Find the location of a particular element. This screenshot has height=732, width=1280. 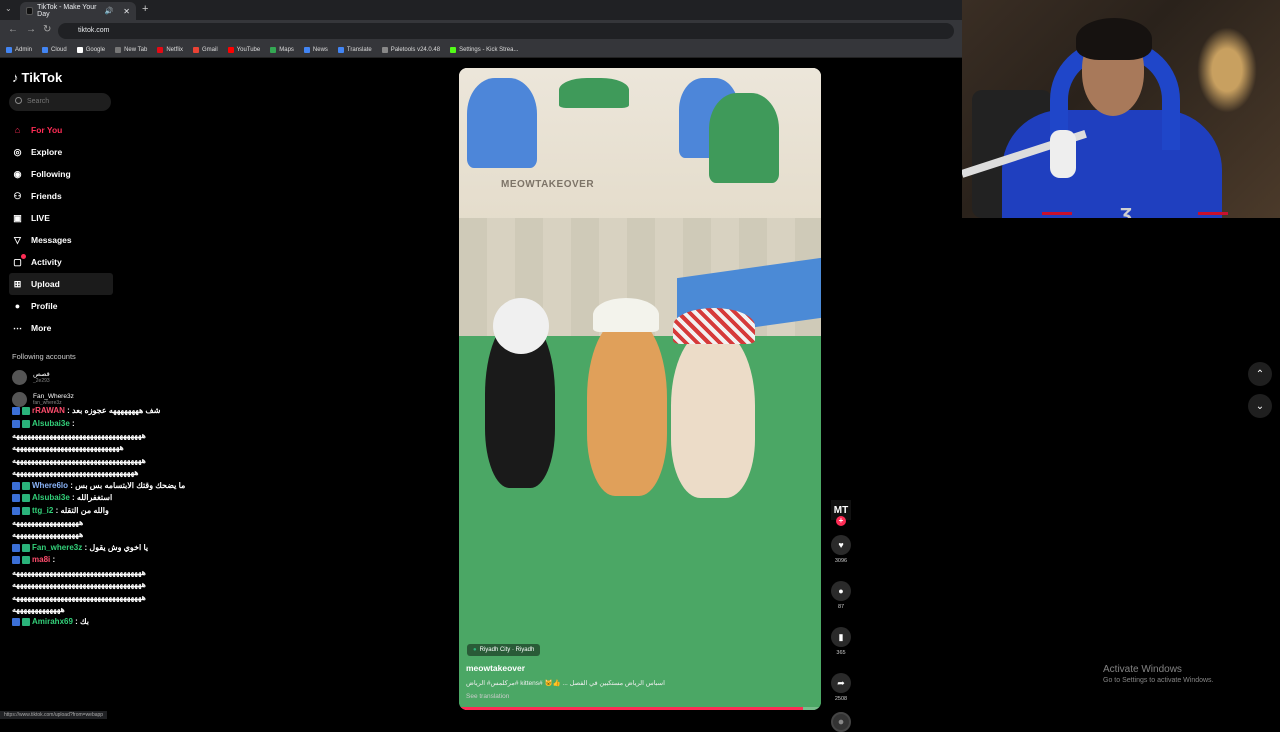

sidebar-item-label: Following is located at coordinates (51, 174).